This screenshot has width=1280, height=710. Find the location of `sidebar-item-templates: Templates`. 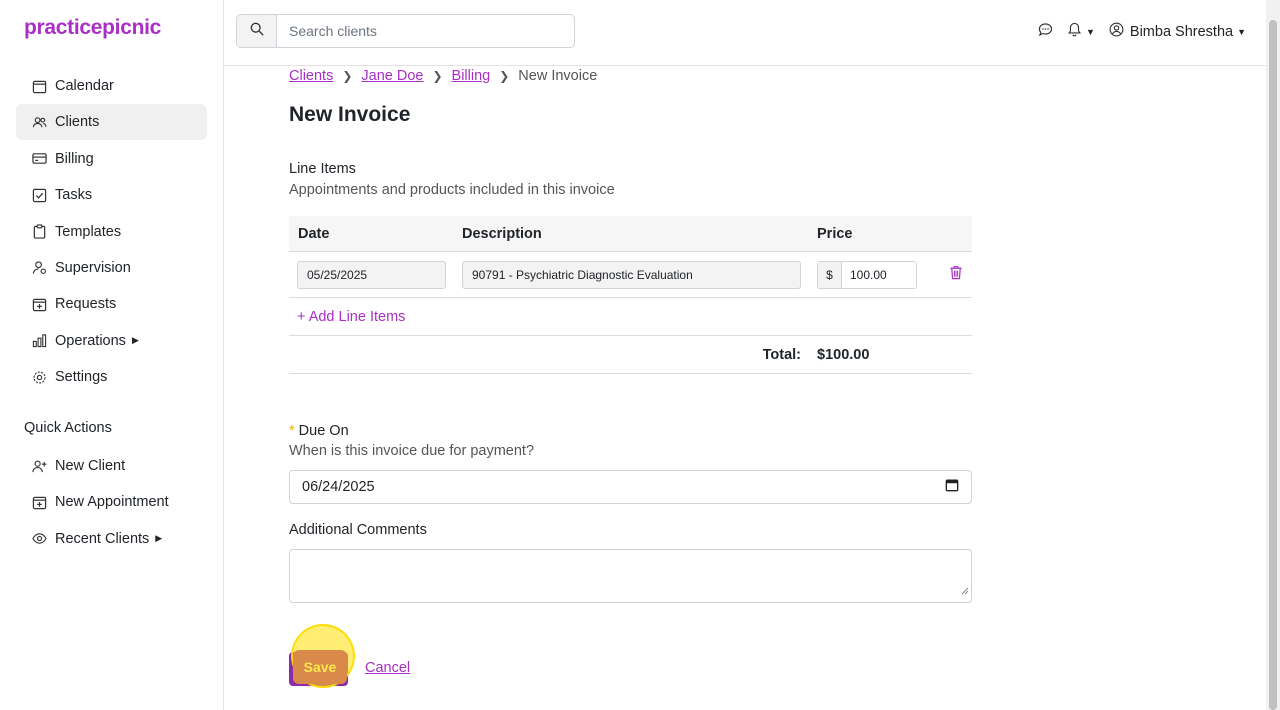

sidebar-item-templates: Templates is located at coordinates (111, 232).